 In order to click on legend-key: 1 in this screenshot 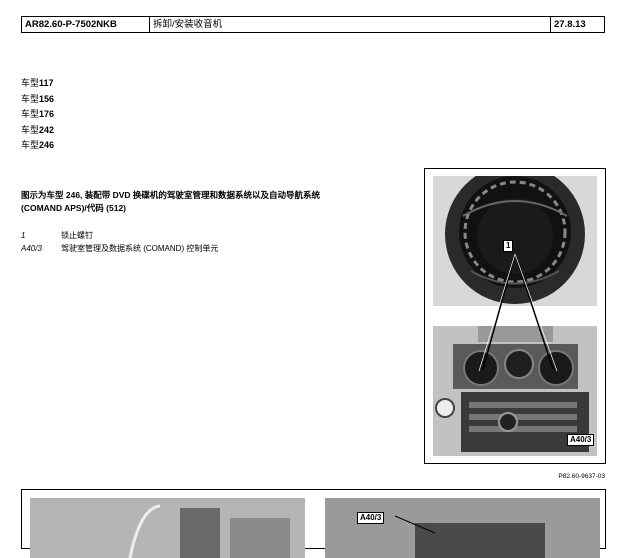, I will do `click(23, 235)`.